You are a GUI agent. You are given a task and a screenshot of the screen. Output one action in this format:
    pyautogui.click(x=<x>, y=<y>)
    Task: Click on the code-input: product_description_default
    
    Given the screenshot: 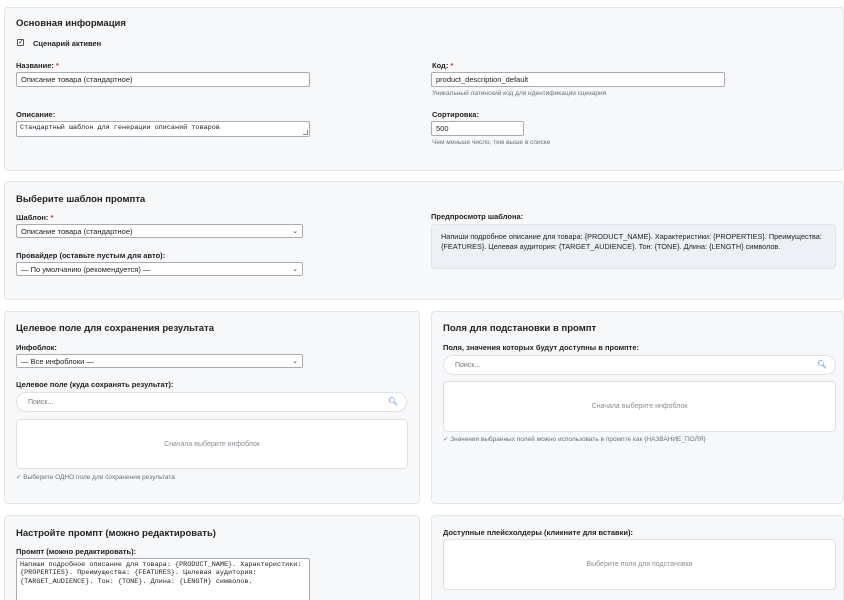 What is the action you would take?
    pyautogui.click(x=578, y=79)
    